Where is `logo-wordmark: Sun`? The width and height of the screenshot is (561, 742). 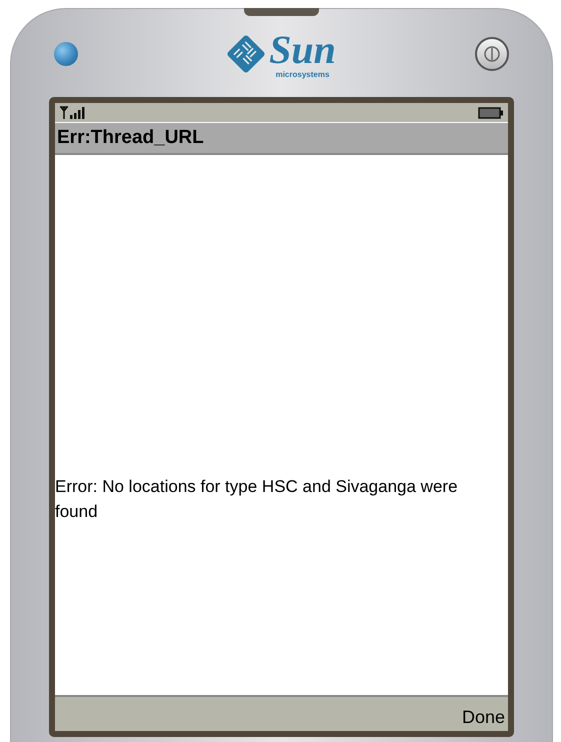 logo-wordmark: Sun is located at coordinates (302, 50).